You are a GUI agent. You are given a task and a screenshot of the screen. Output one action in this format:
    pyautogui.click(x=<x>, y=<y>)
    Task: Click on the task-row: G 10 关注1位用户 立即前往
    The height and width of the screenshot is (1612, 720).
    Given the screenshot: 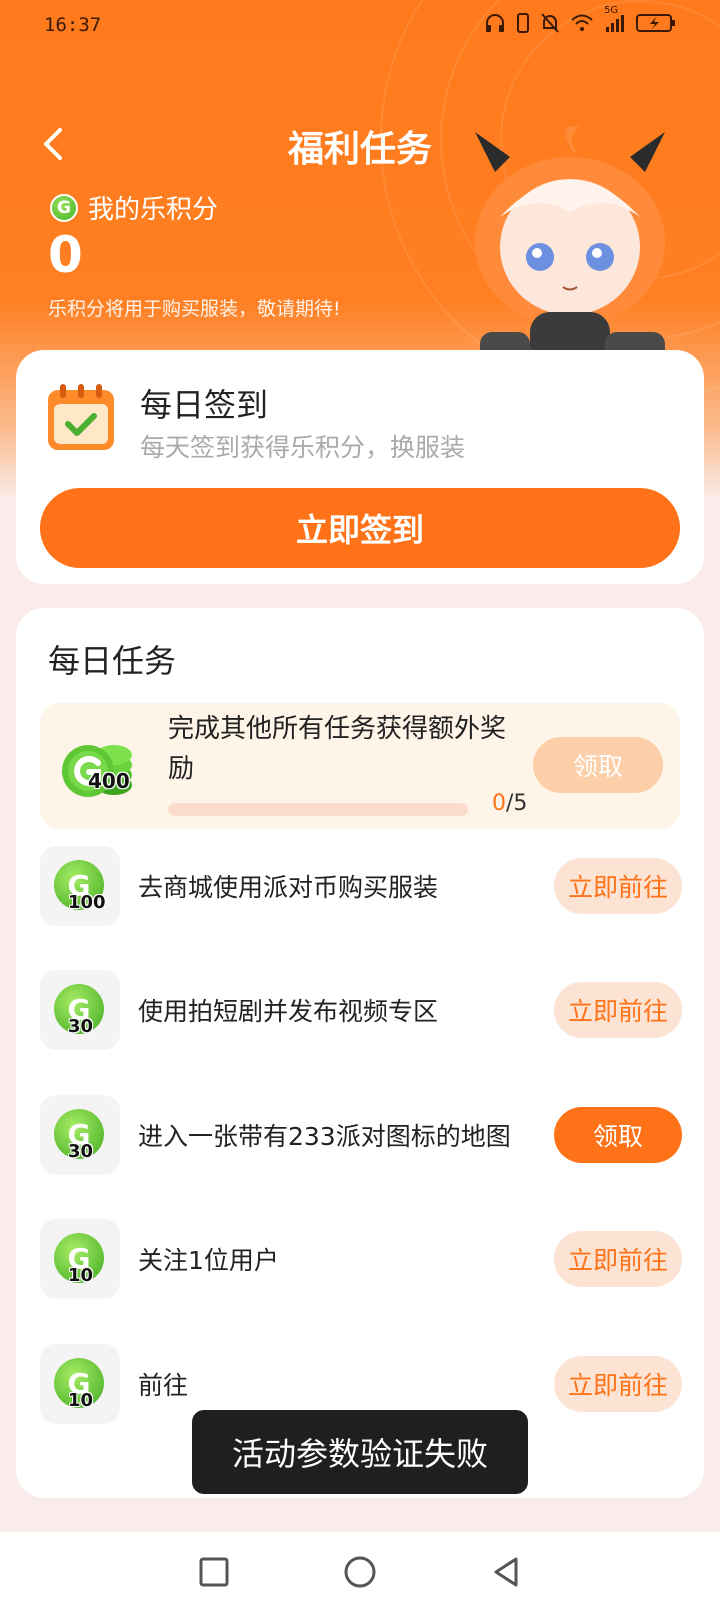 What is the action you would take?
    pyautogui.click(x=361, y=1259)
    